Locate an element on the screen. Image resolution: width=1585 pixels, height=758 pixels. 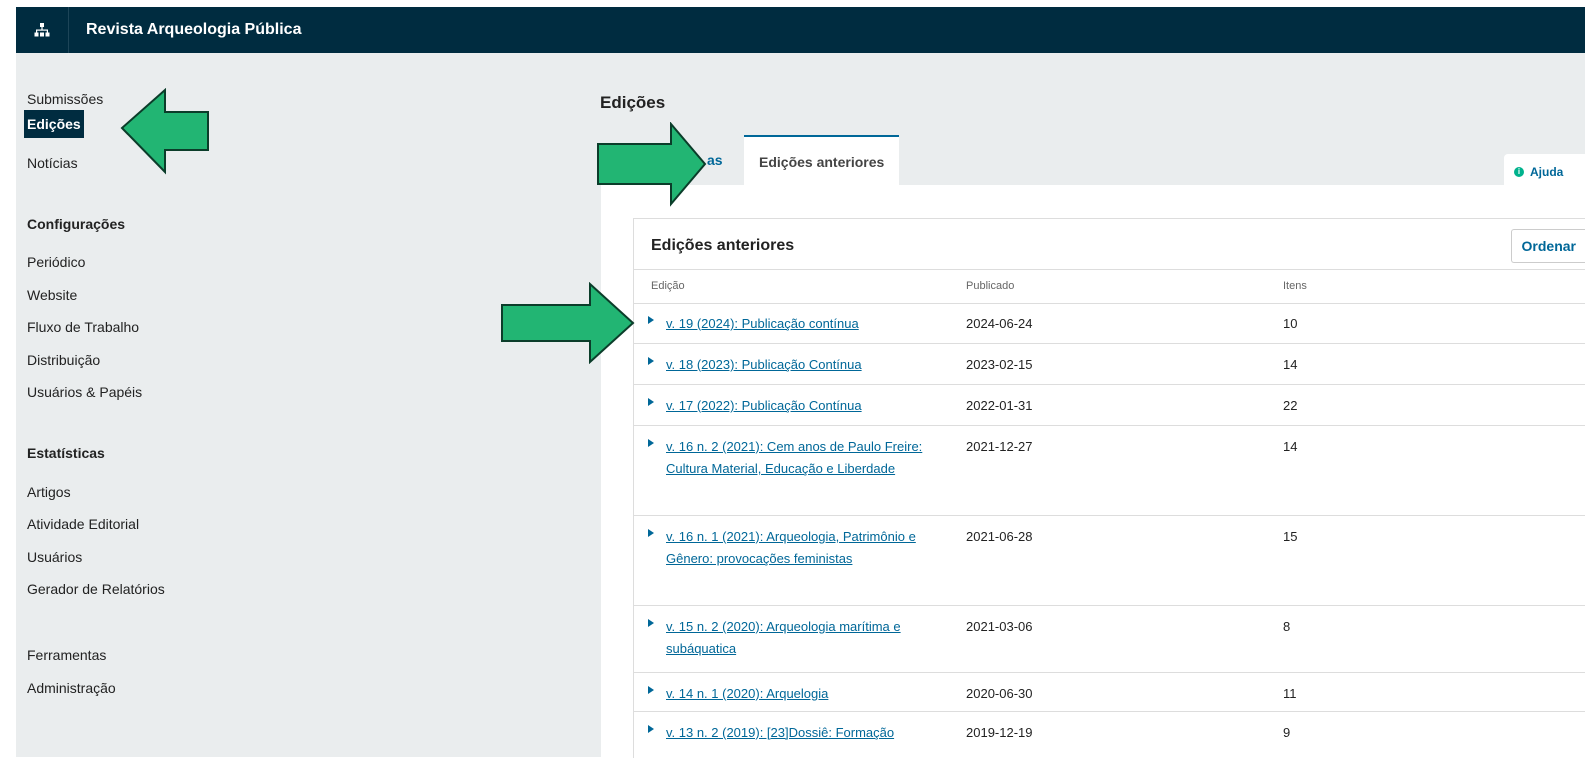
nav-website: Website is located at coordinates (52, 295).